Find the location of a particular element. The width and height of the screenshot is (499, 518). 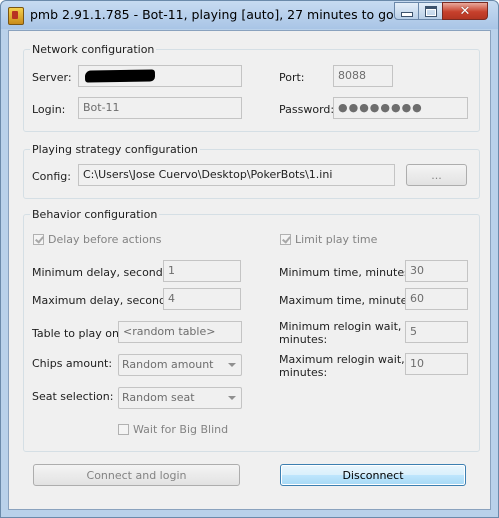

close-icon: ✕ is located at coordinates (465, 11).